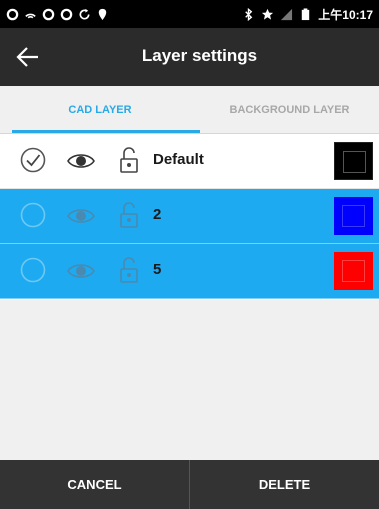 This screenshot has height=509, width=379. What do you see at coordinates (106, 131) in the screenshot?
I see `active-tab-indicator` at bounding box center [106, 131].